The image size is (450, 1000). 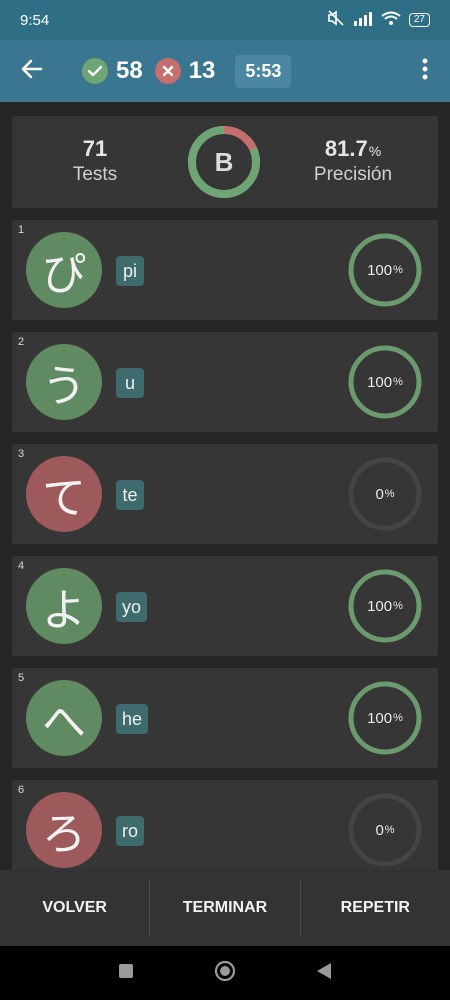 I want to click on correct-count: 58, so click(x=112, y=71).